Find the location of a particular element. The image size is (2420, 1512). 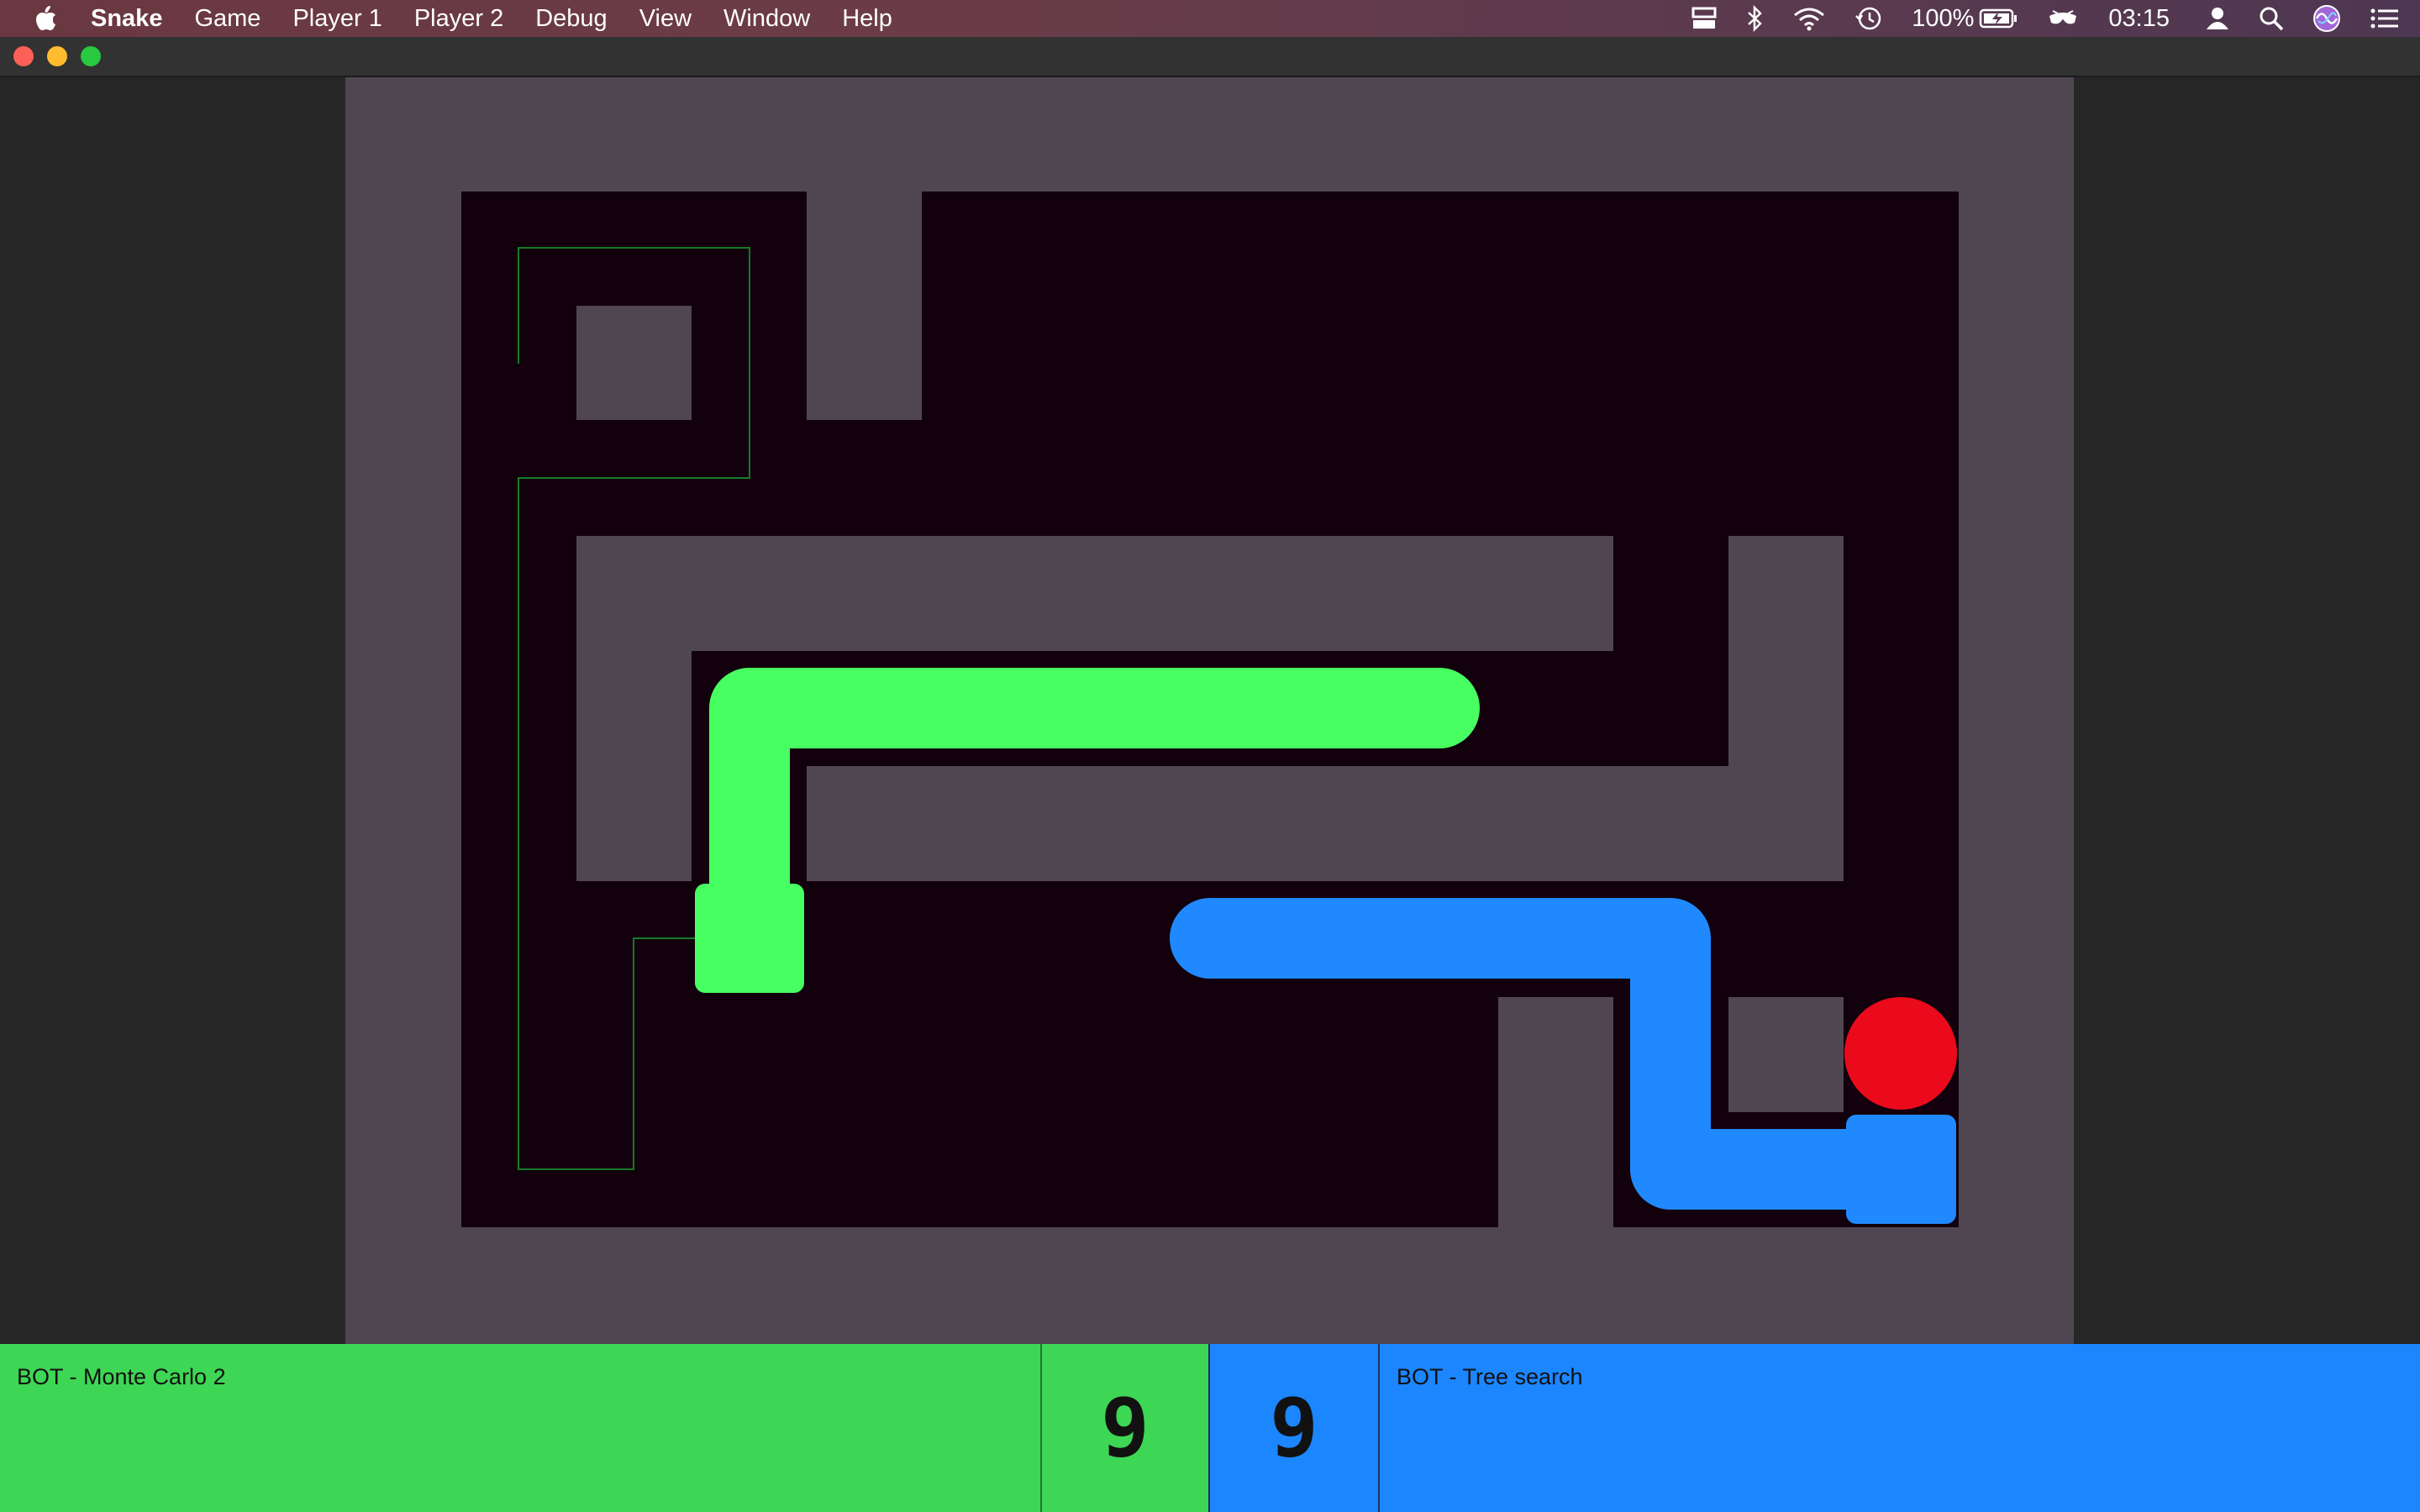

player1-panel: BOT - Monte Carlo 2 is located at coordinates (520, 1428).